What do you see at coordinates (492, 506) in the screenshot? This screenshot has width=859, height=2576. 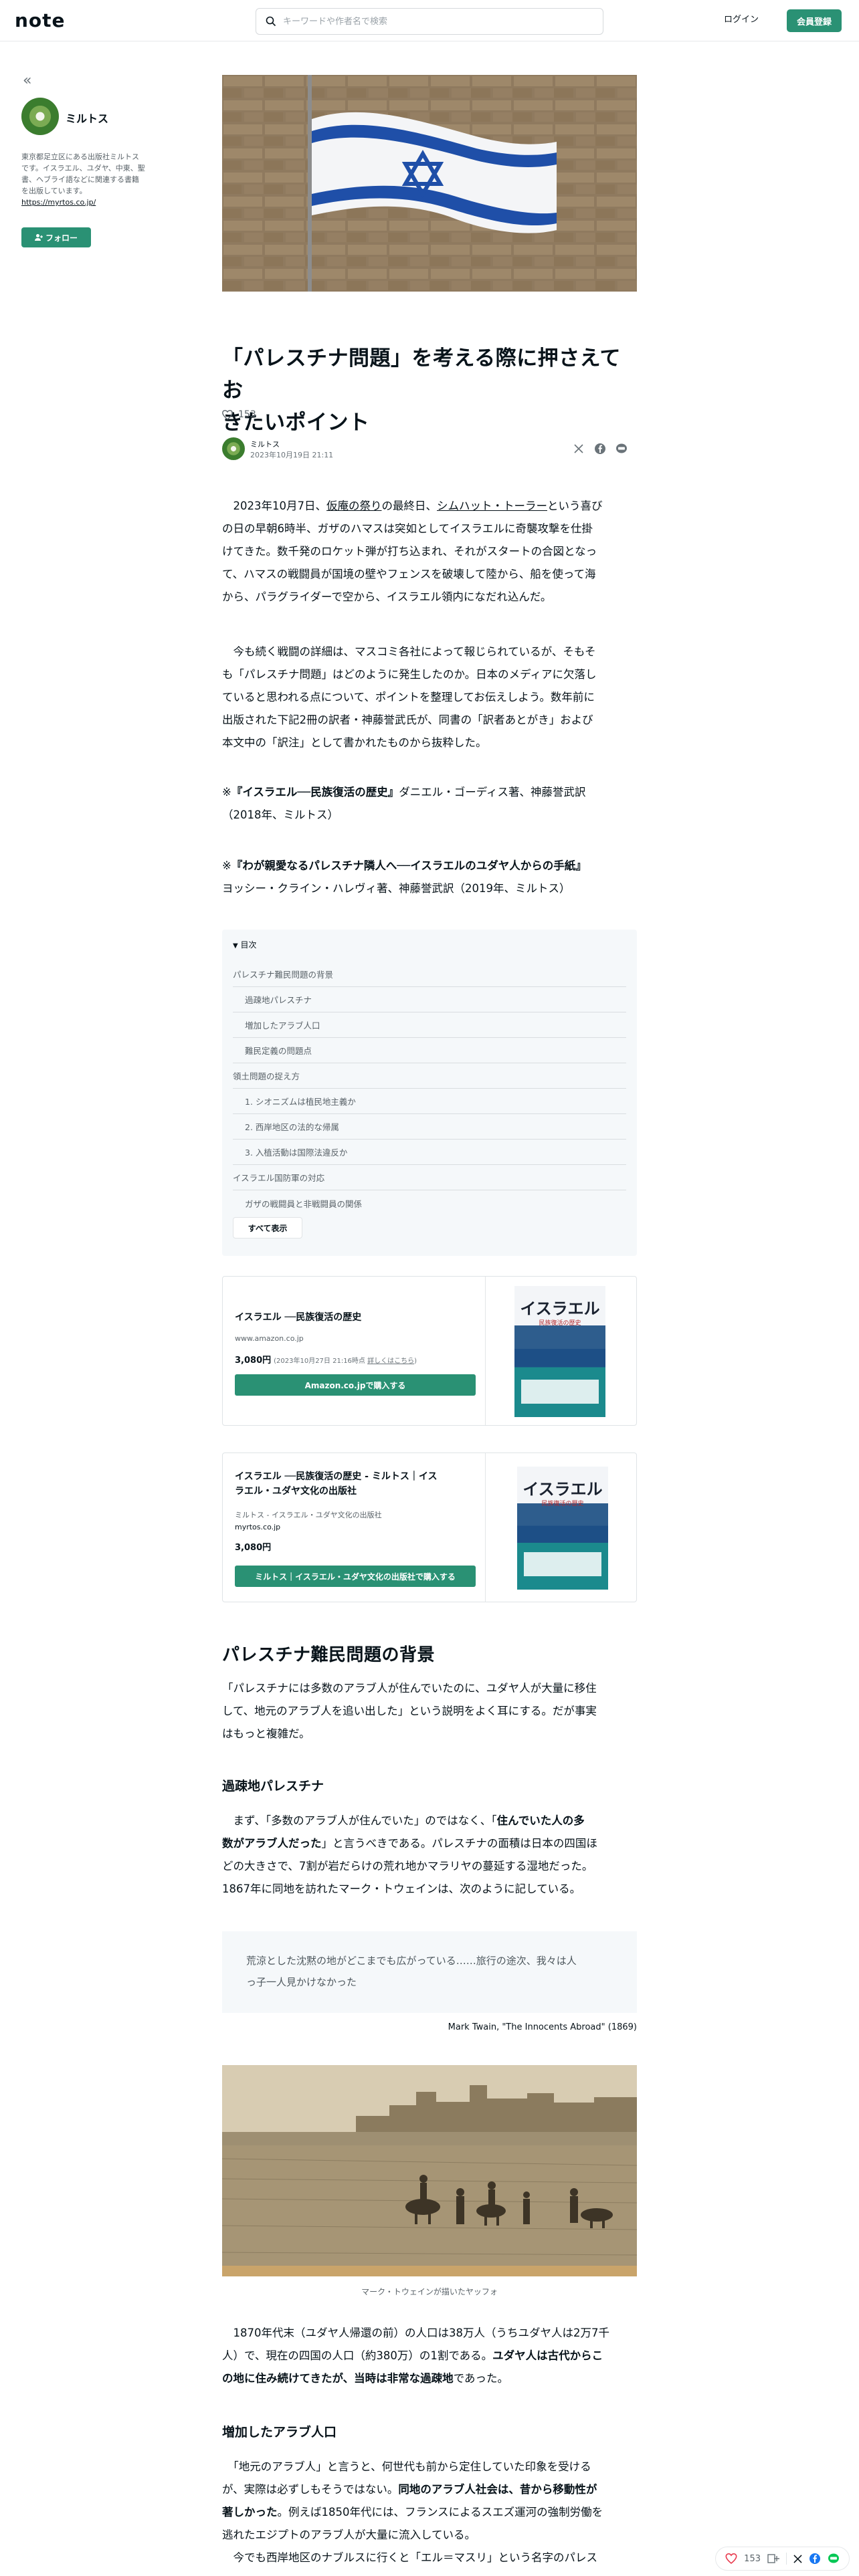 I see `simchat-torah-link: シムハット・トーラー` at bounding box center [492, 506].